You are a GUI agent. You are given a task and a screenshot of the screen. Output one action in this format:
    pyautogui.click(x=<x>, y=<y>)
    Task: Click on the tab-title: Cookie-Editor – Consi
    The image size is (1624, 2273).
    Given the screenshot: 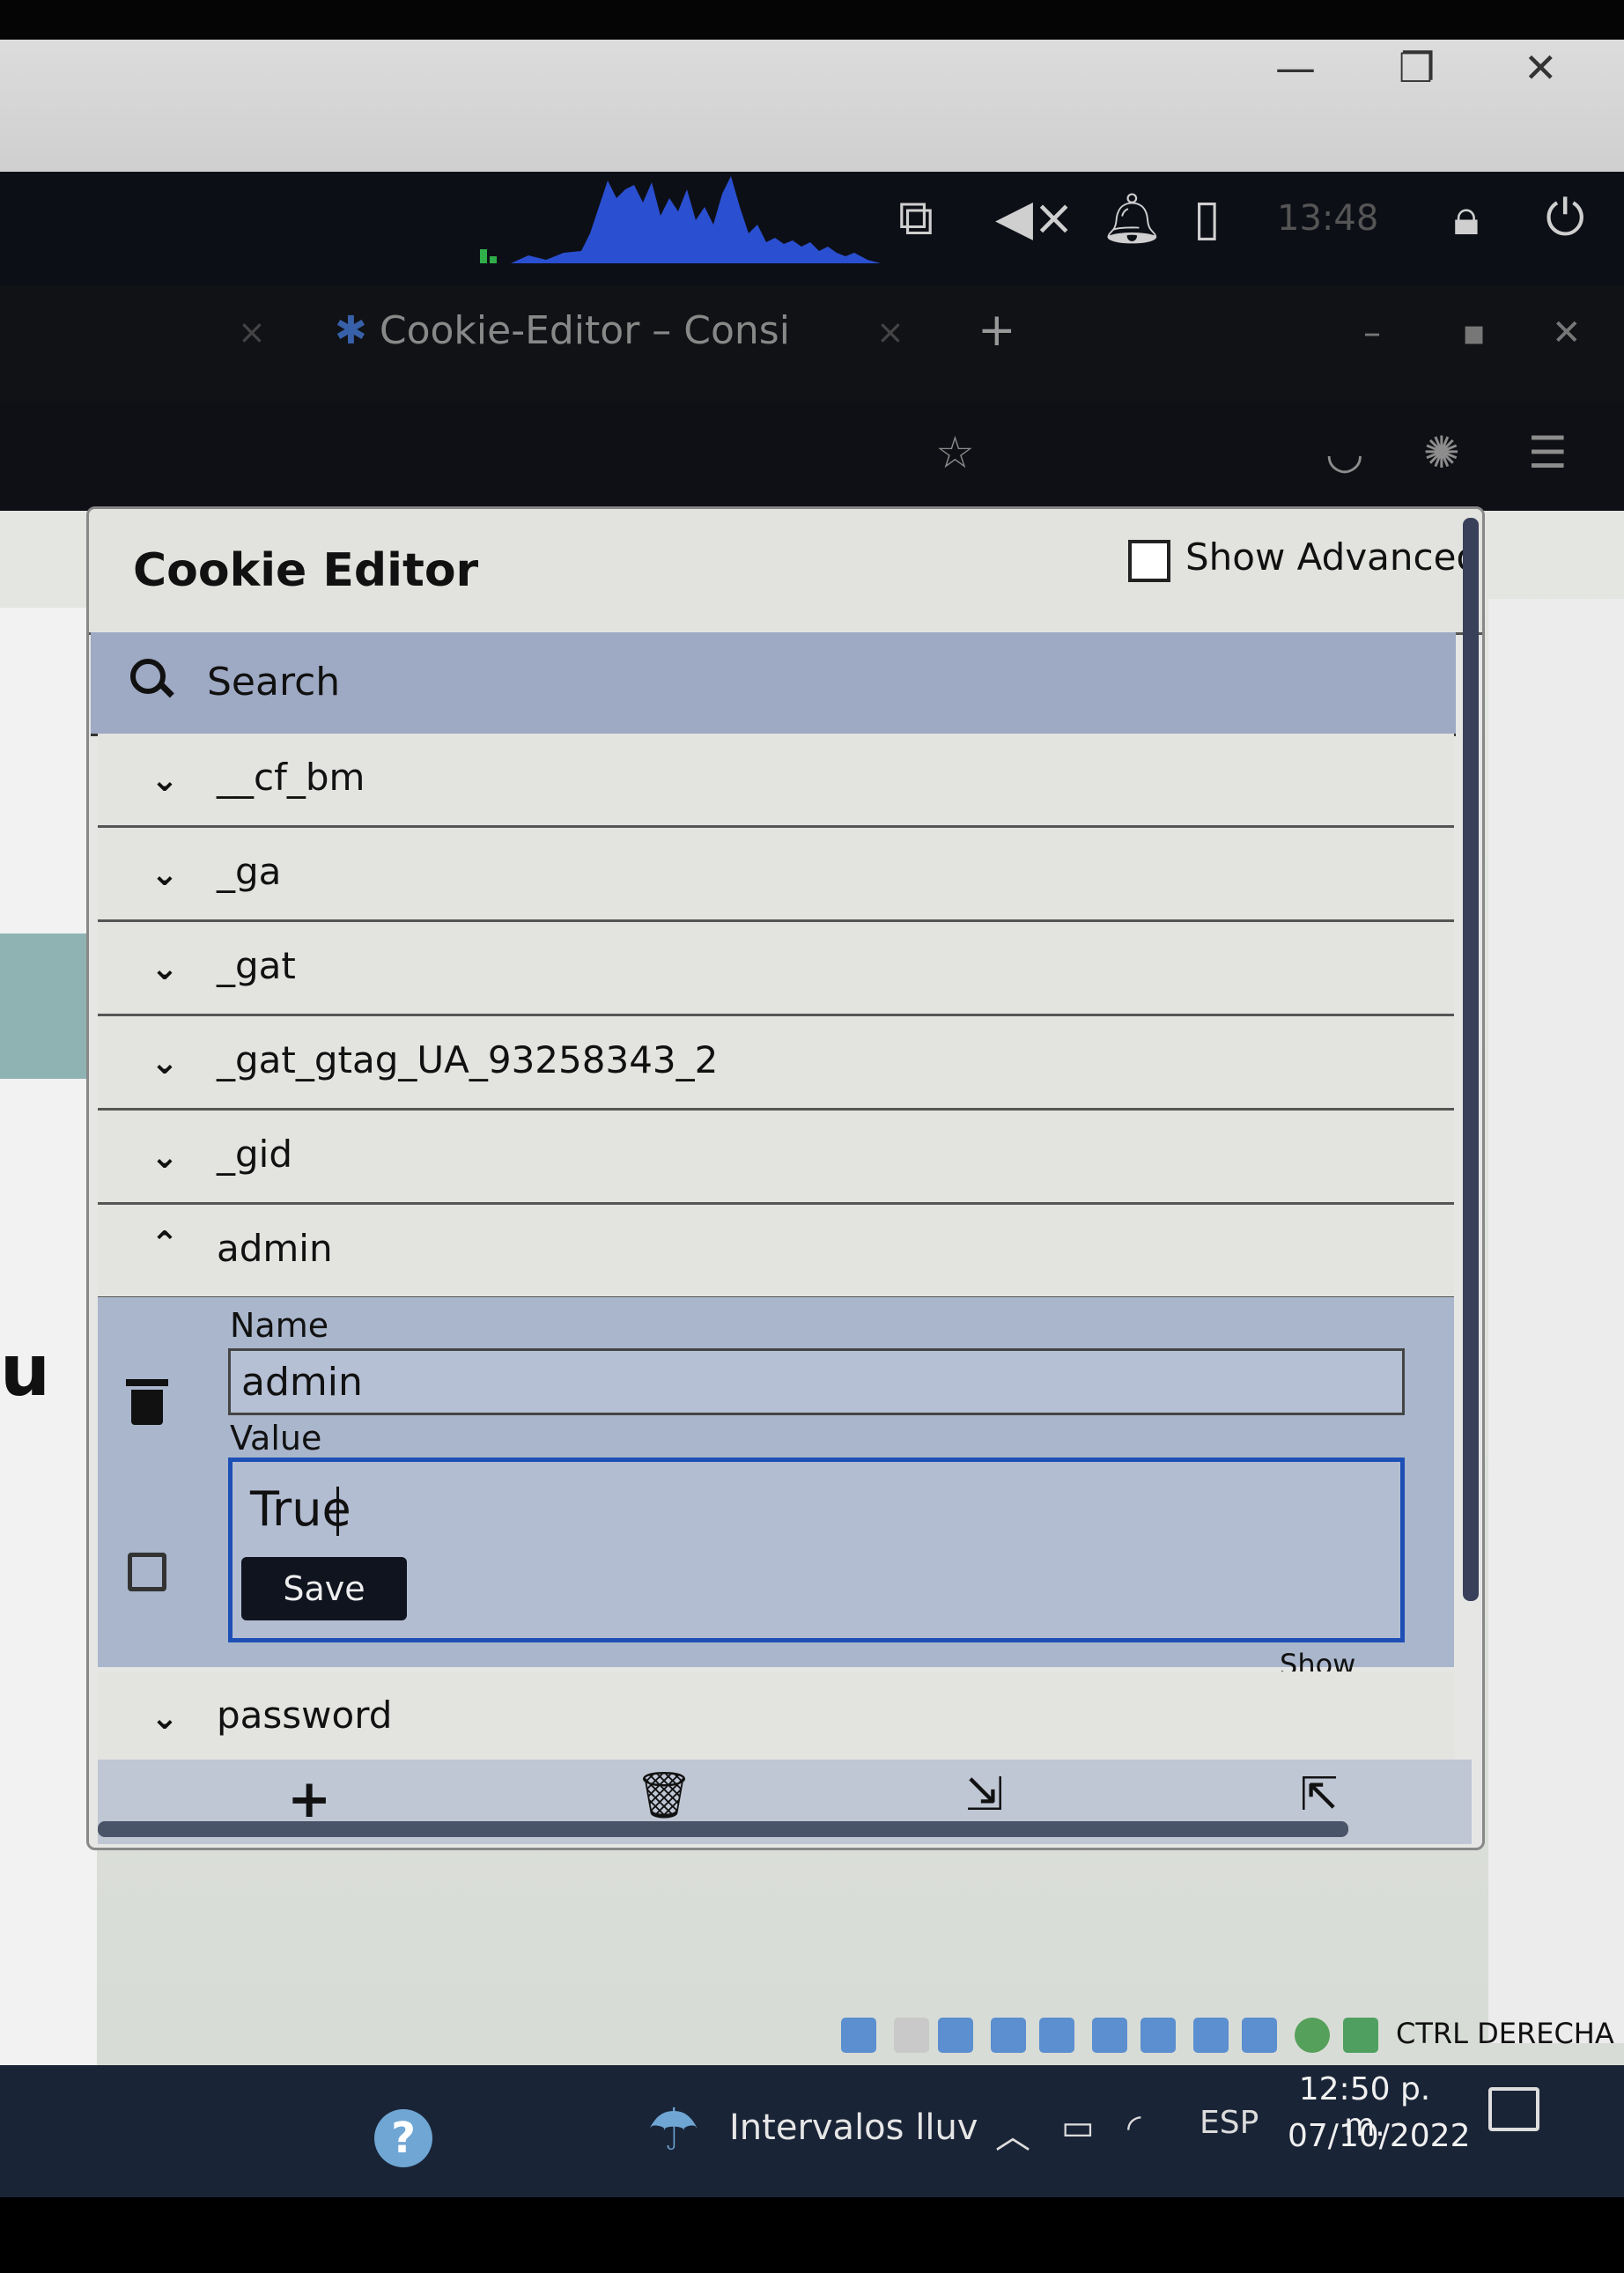 What is the action you would take?
    pyautogui.click(x=584, y=330)
    